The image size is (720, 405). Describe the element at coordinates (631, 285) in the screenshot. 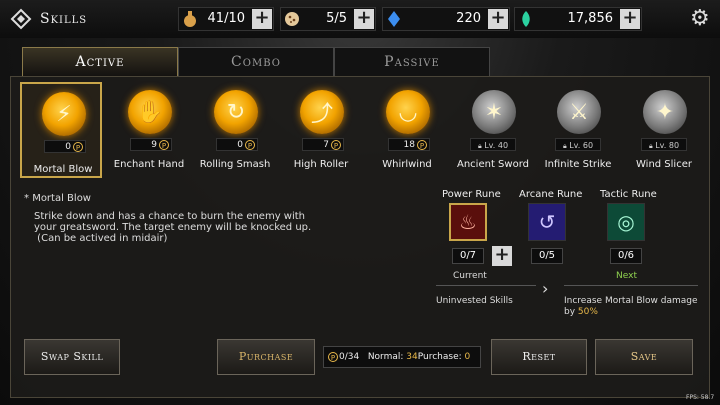

I see `next-divider` at that location.